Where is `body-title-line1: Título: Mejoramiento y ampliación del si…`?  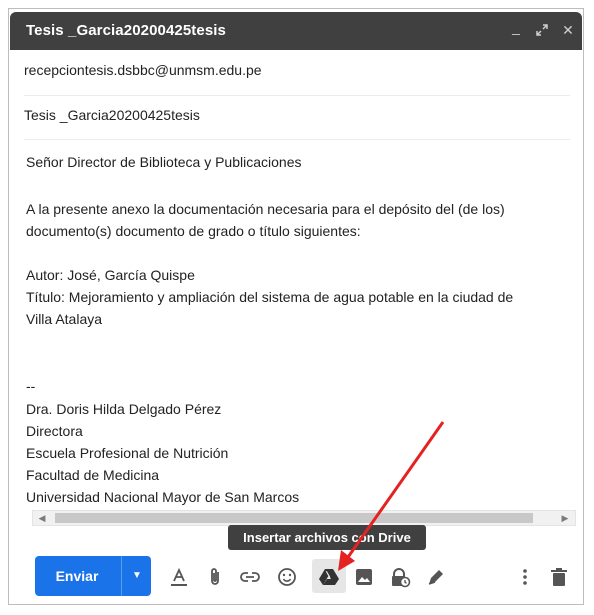
body-title-line1: Título: Mejoramiento y ampliación del si… is located at coordinates (270, 297).